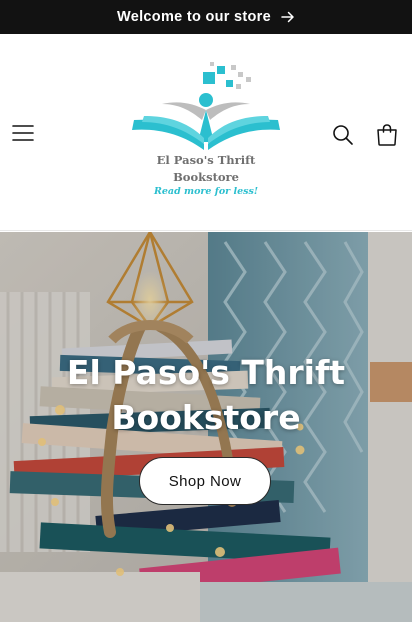 The width and height of the screenshot is (412, 622). What do you see at coordinates (194, 17) in the screenshot?
I see `announcement-text: Welcome to our store` at bounding box center [194, 17].